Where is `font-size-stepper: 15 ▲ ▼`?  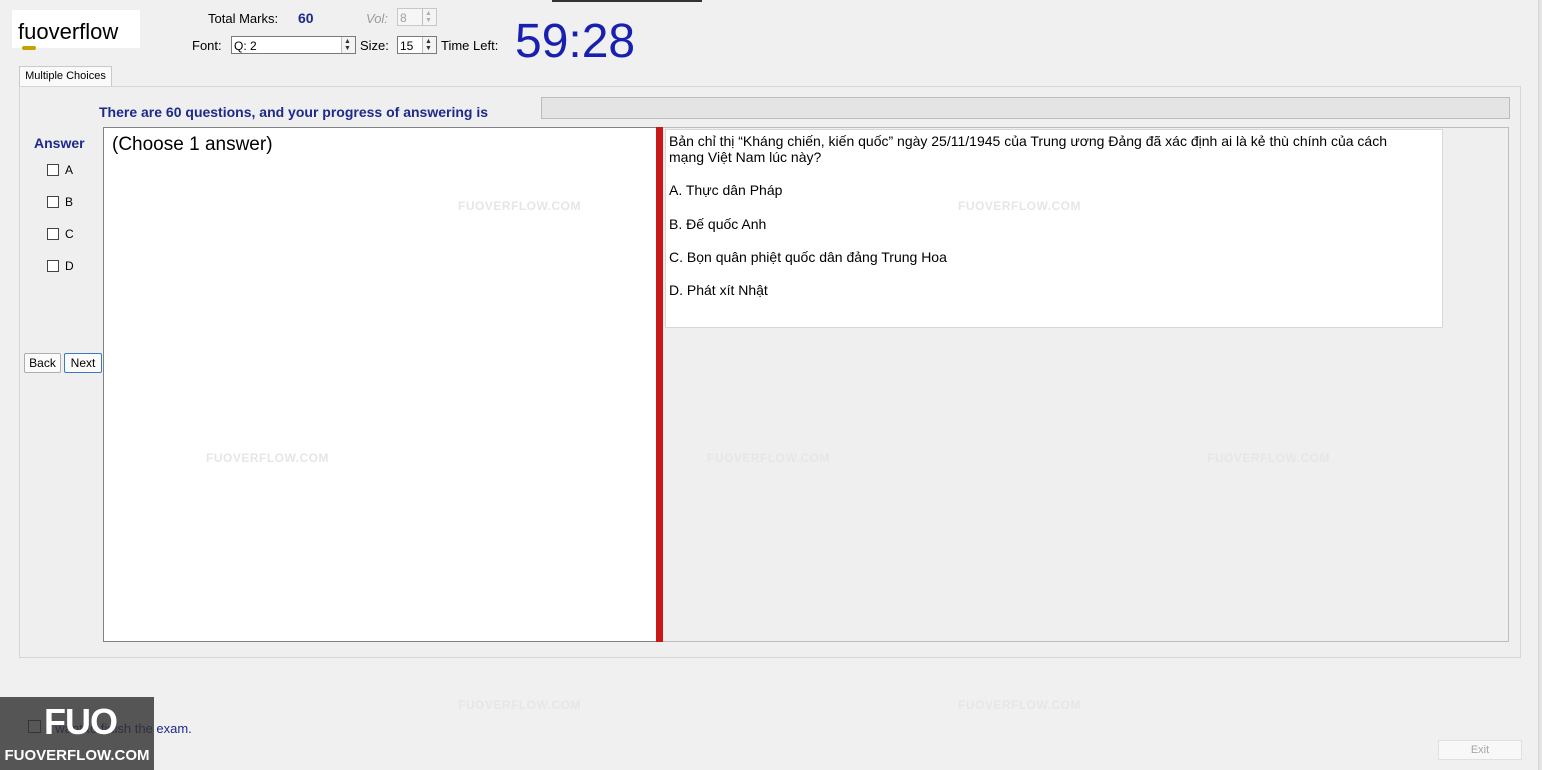
font-size-stepper: 15 ▲ ▼ is located at coordinates (417, 45).